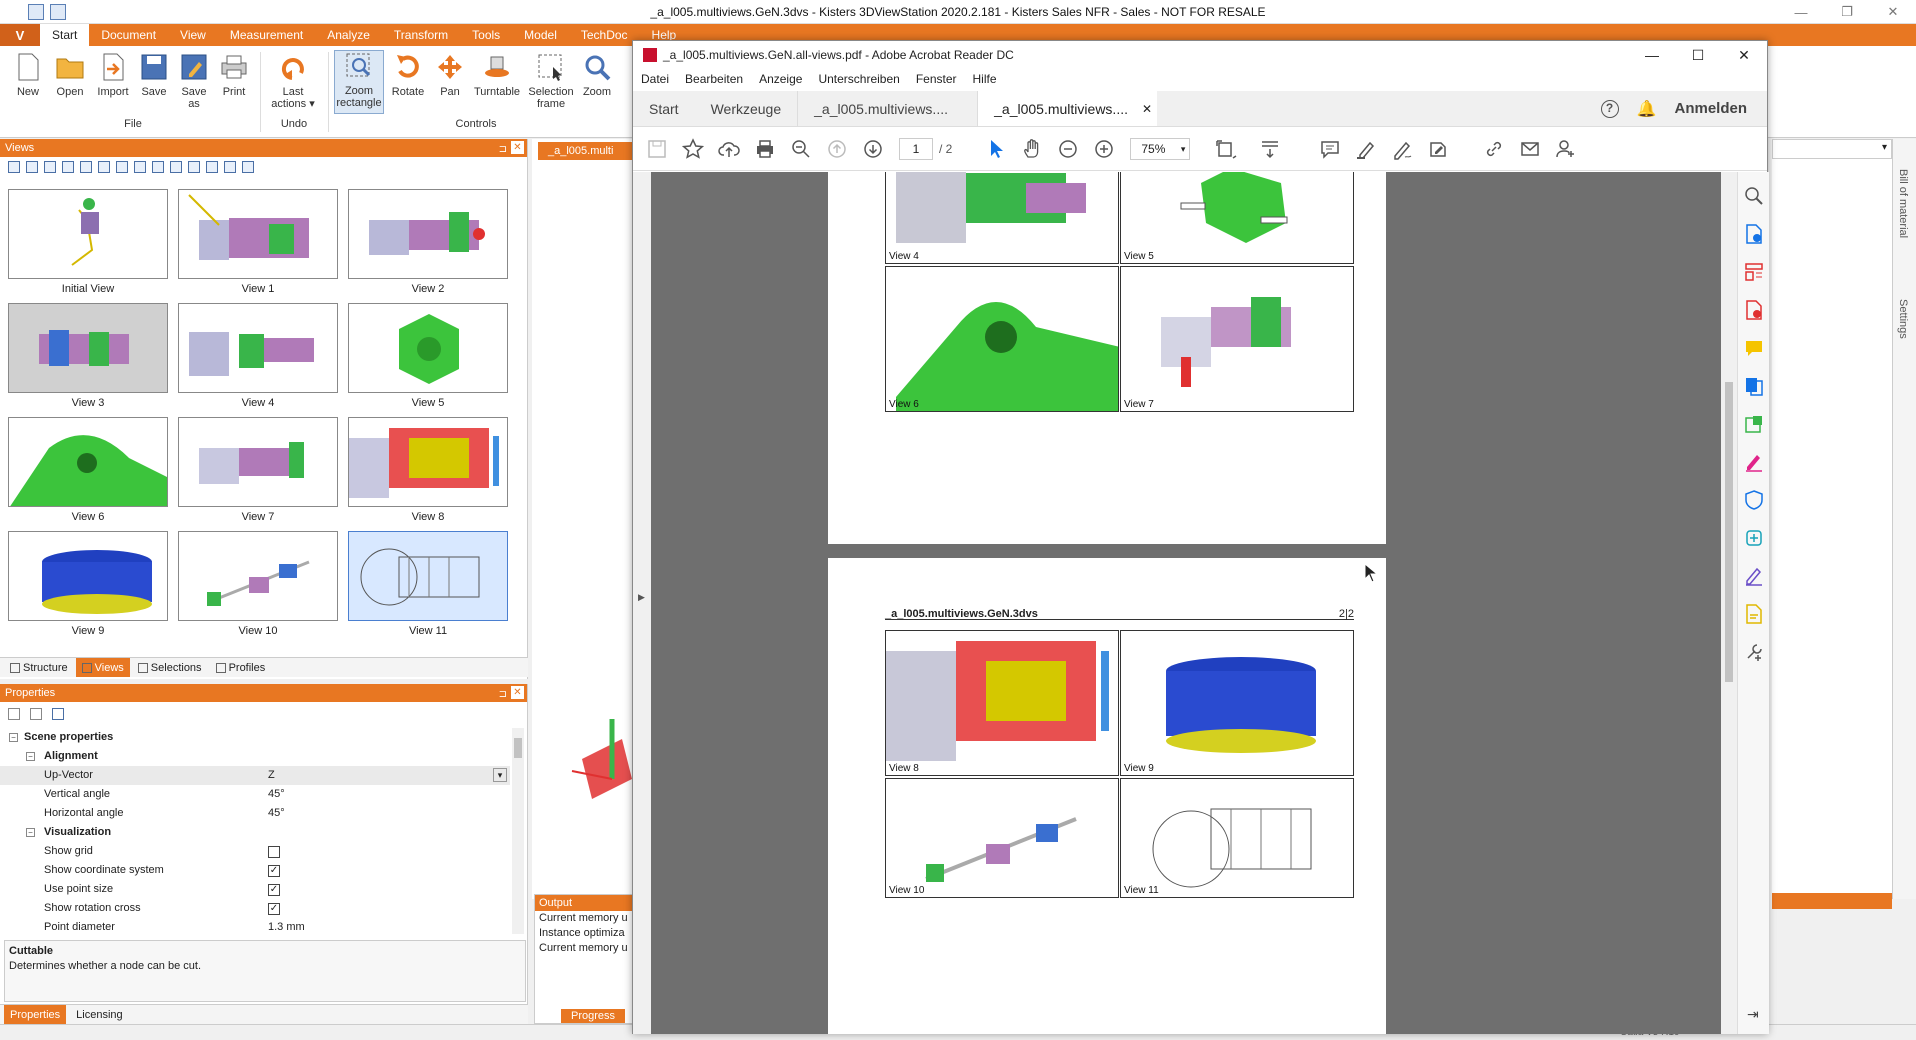 This screenshot has height=1040, width=1916. What do you see at coordinates (65, 35) in the screenshot?
I see `tab-start: Start` at bounding box center [65, 35].